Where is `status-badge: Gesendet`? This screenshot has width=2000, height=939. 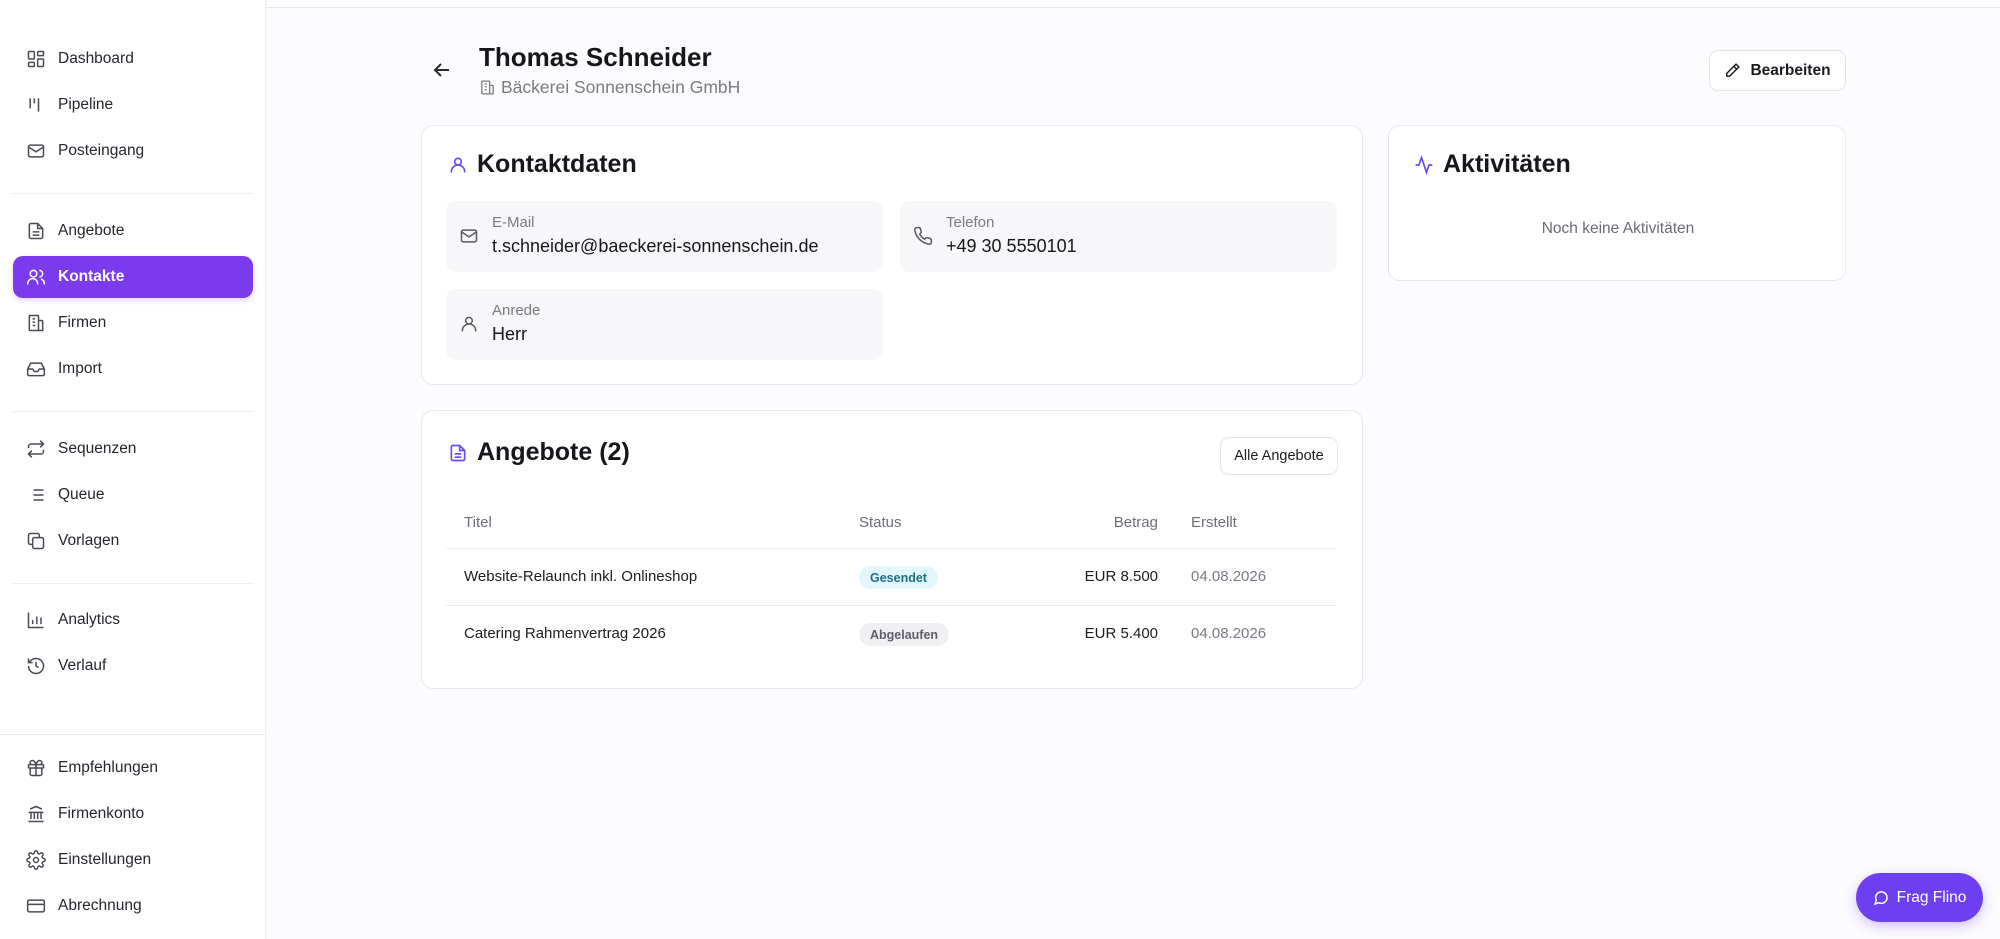 status-badge: Gesendet is located at coordinates (898, 577).